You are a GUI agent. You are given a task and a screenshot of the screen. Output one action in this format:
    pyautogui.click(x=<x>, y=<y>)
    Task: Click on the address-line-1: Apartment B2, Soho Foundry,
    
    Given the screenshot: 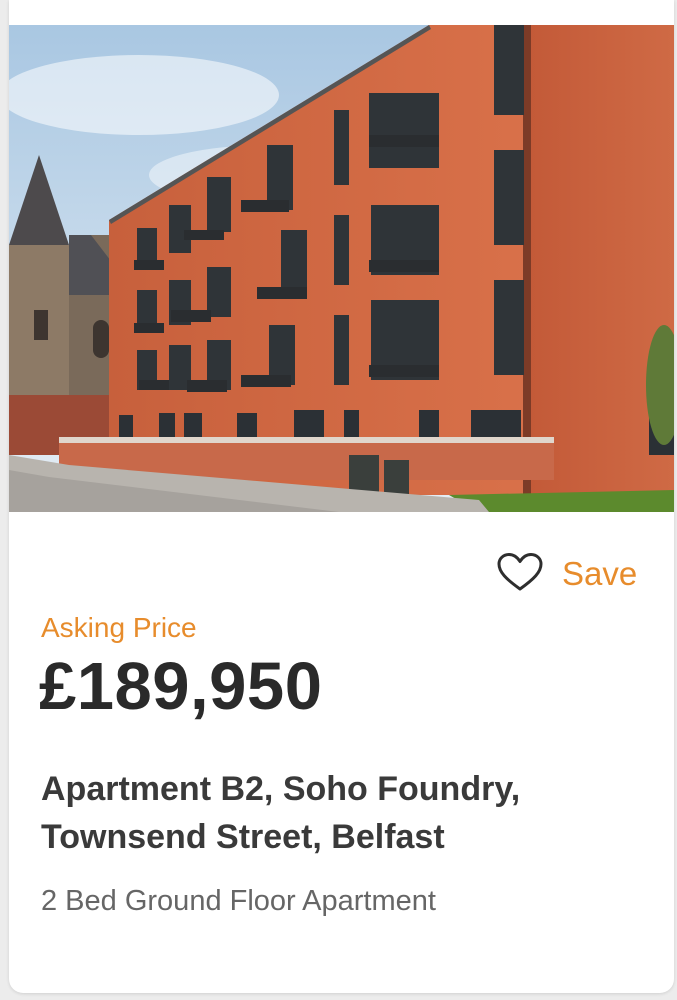 What is the action you would take?
    pyautogui.click(x=281, y=789)
    